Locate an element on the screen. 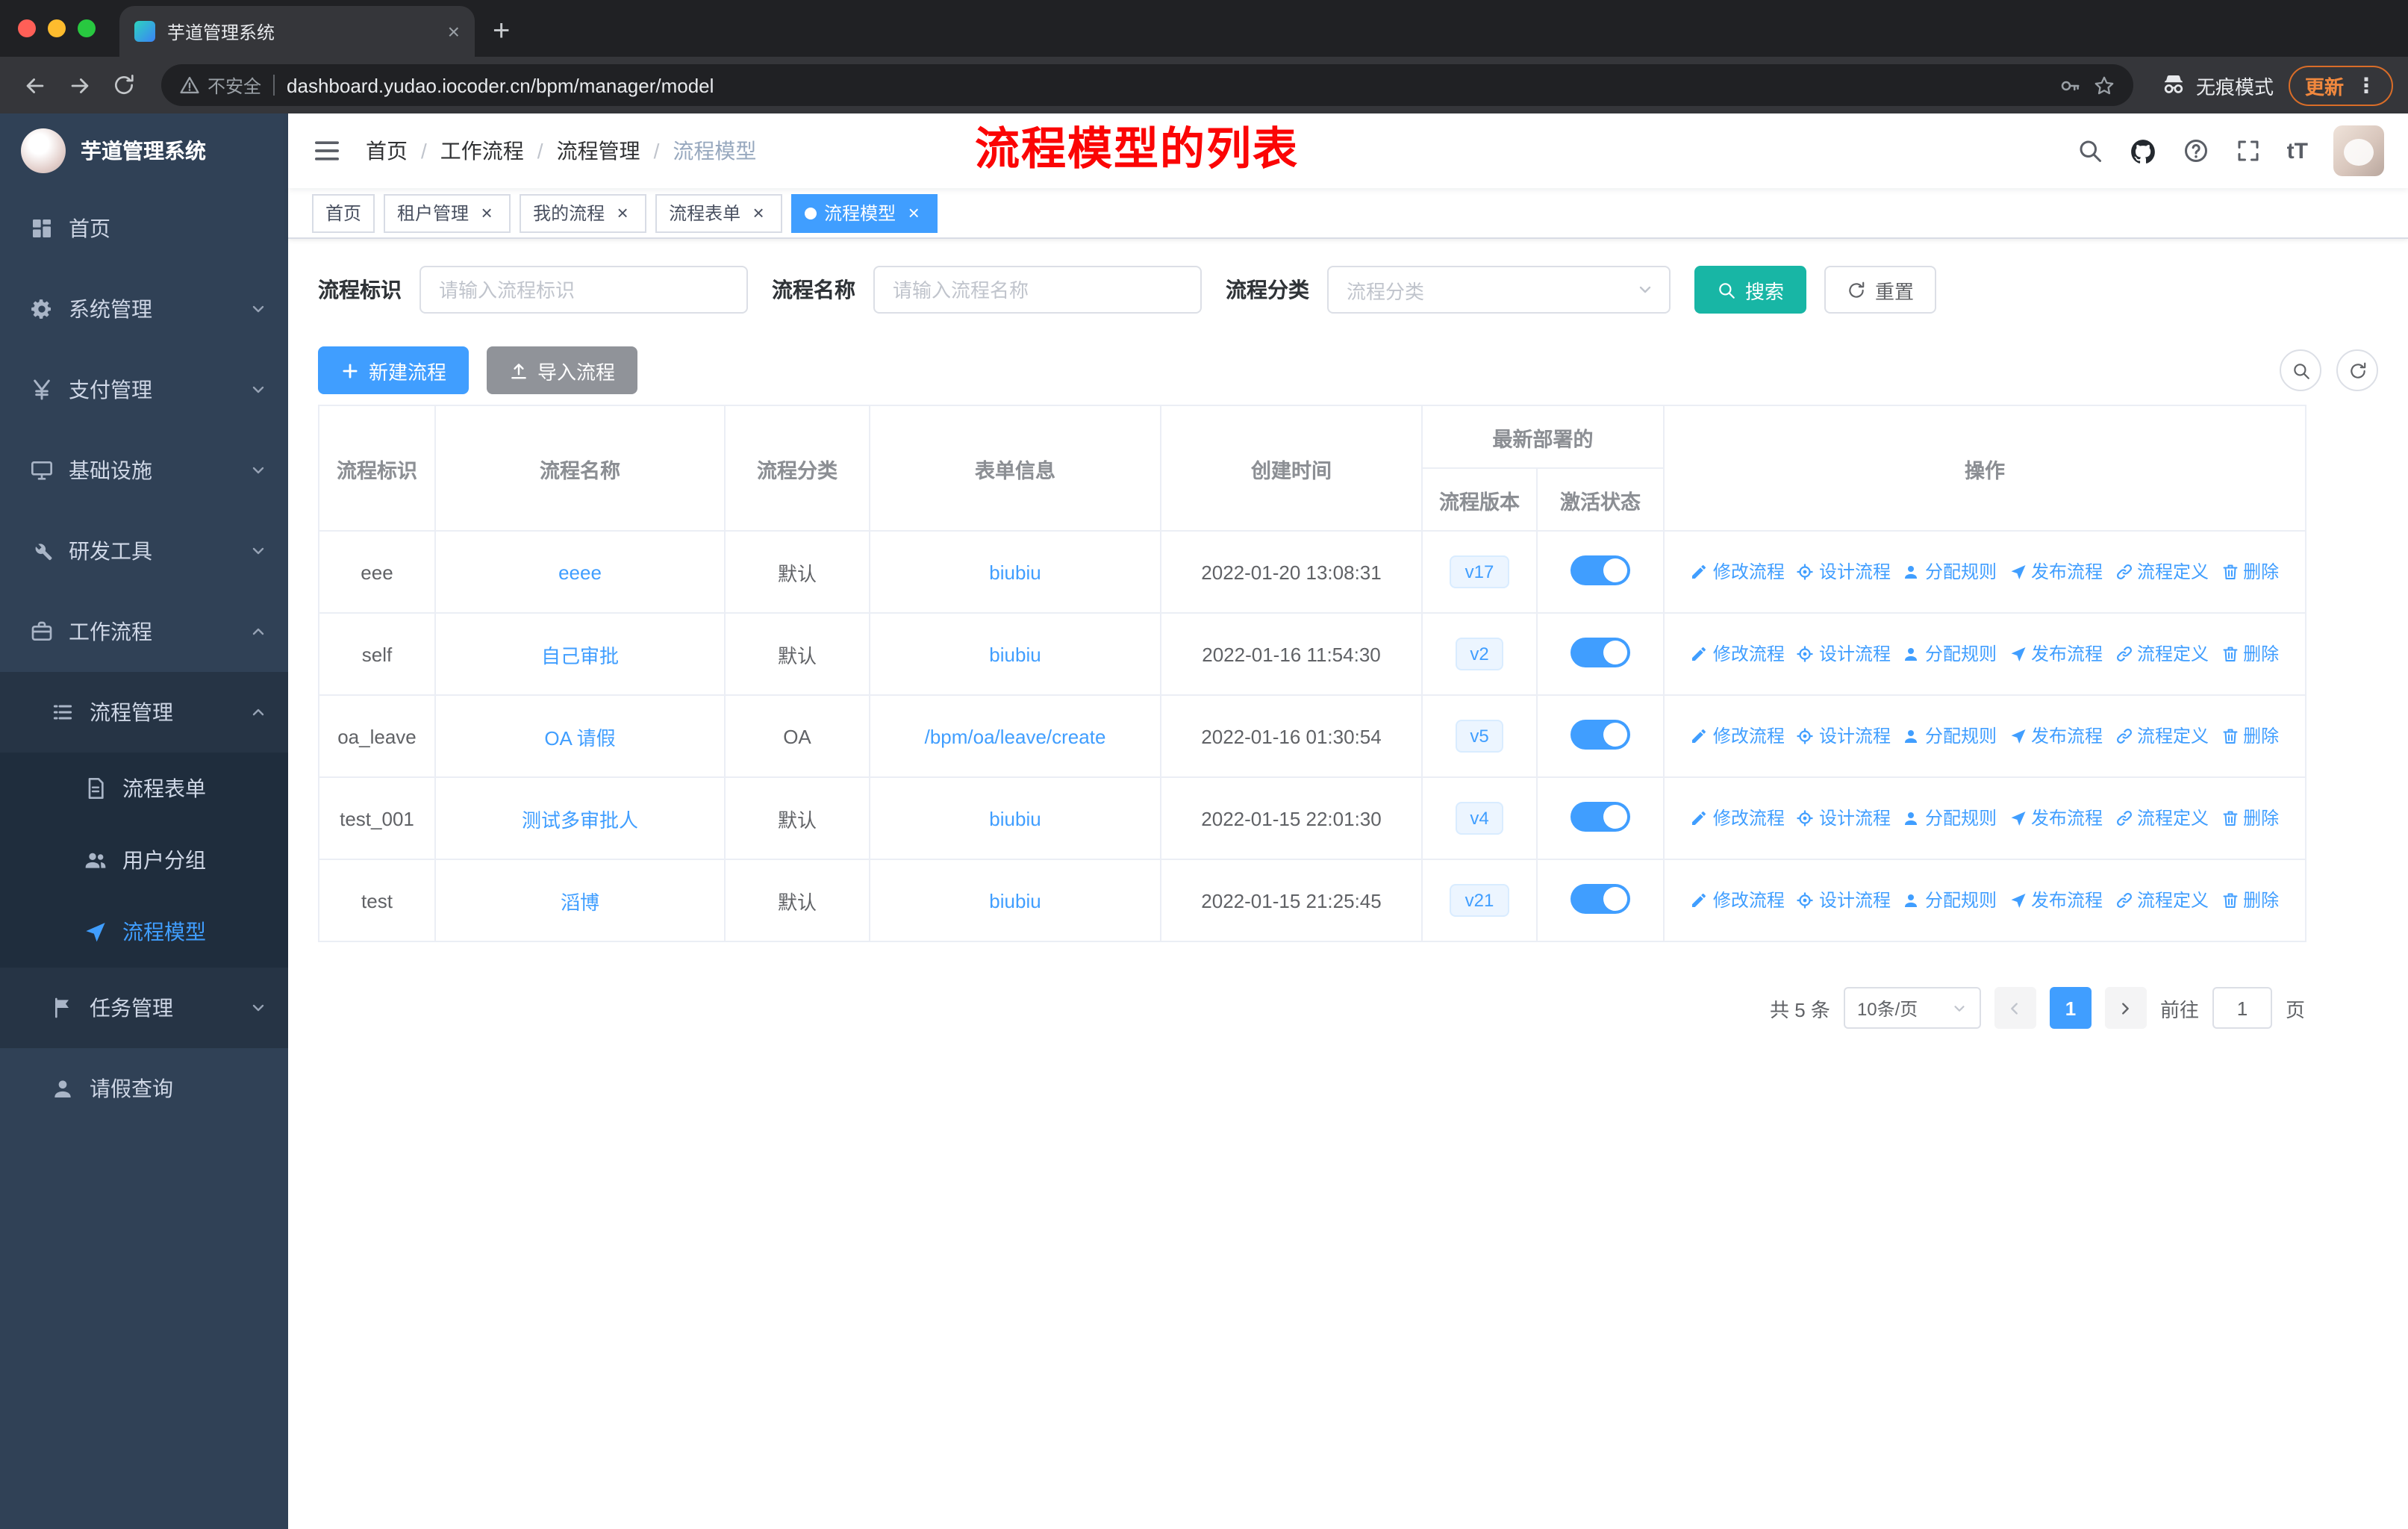 The width and height of the screenshot is (2408, 1529). sidebar-item-user-group: 用户分组 is located at coordinates (144, 860).